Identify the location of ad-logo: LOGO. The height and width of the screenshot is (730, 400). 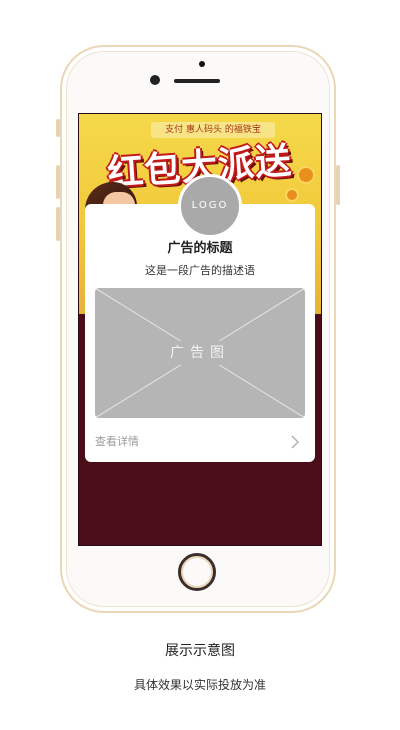
(210, 206).